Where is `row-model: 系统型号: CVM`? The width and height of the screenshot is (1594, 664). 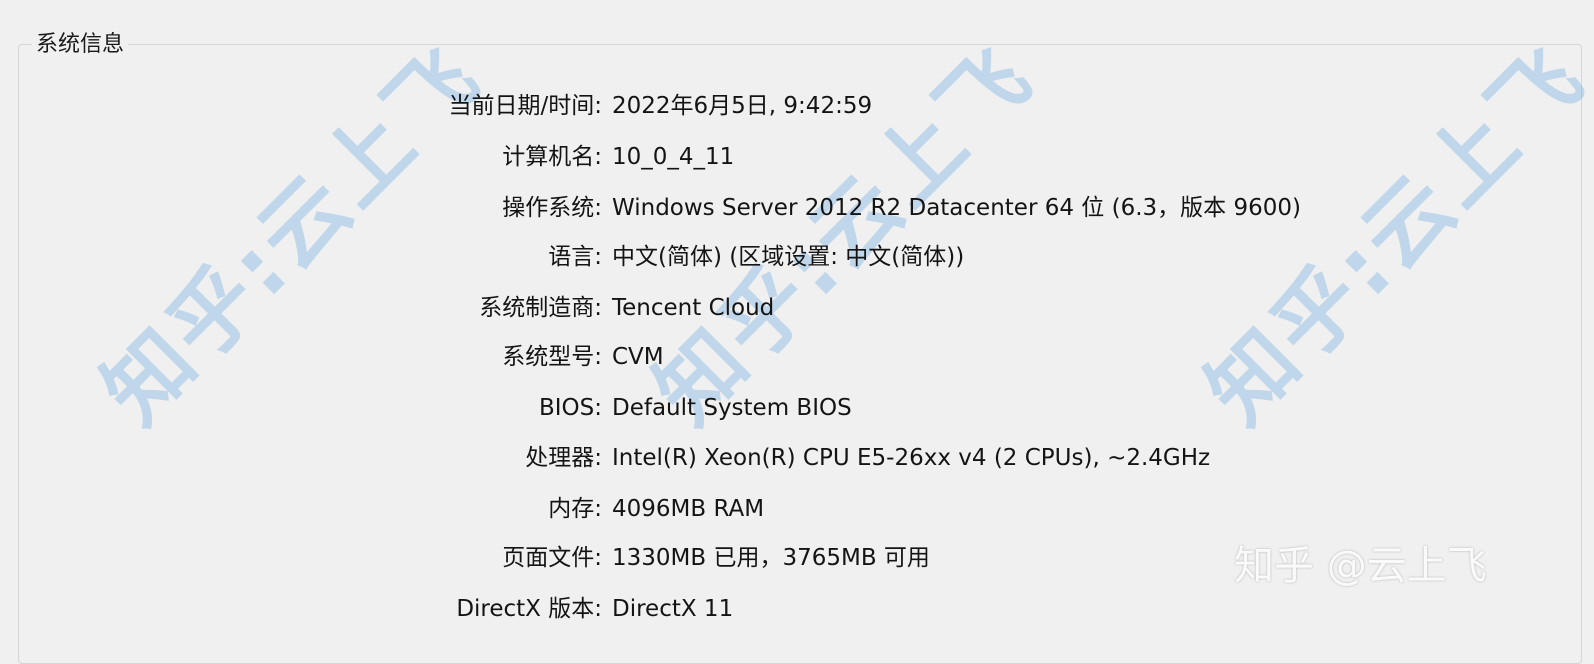 row-model: 系统型号: CVM is located at coordinates (797, 357).